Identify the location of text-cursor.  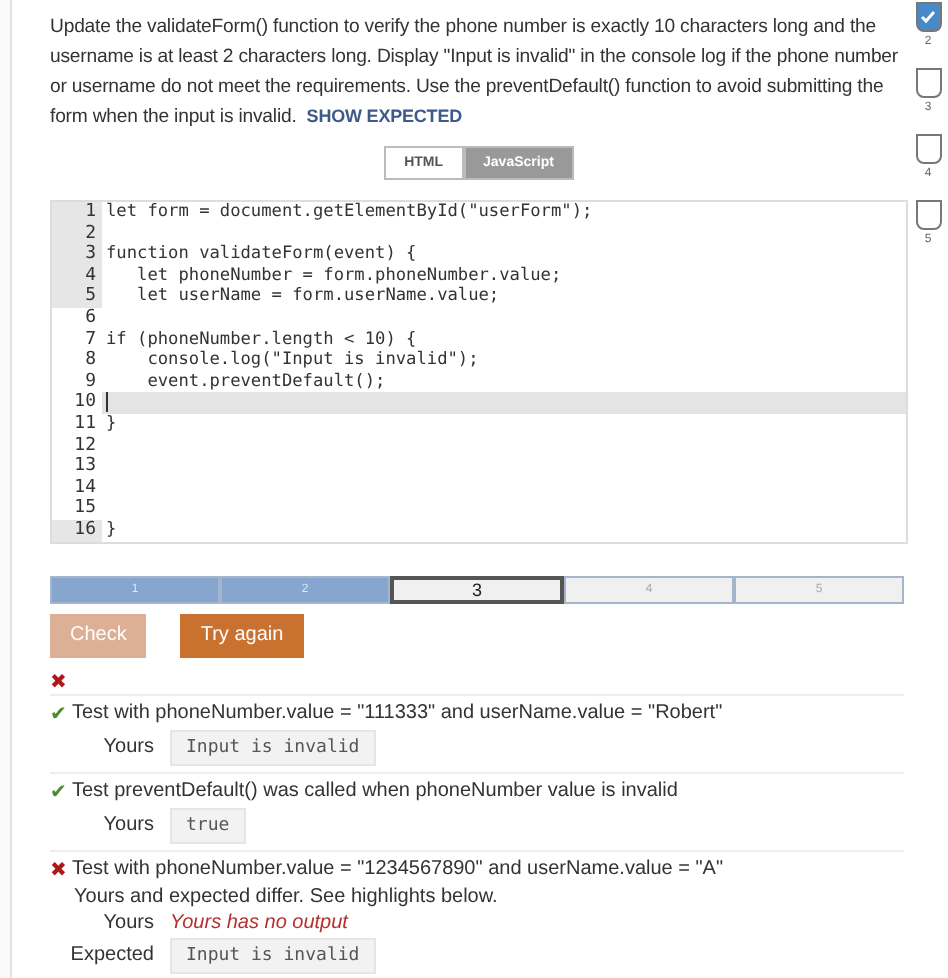
(107, 402).